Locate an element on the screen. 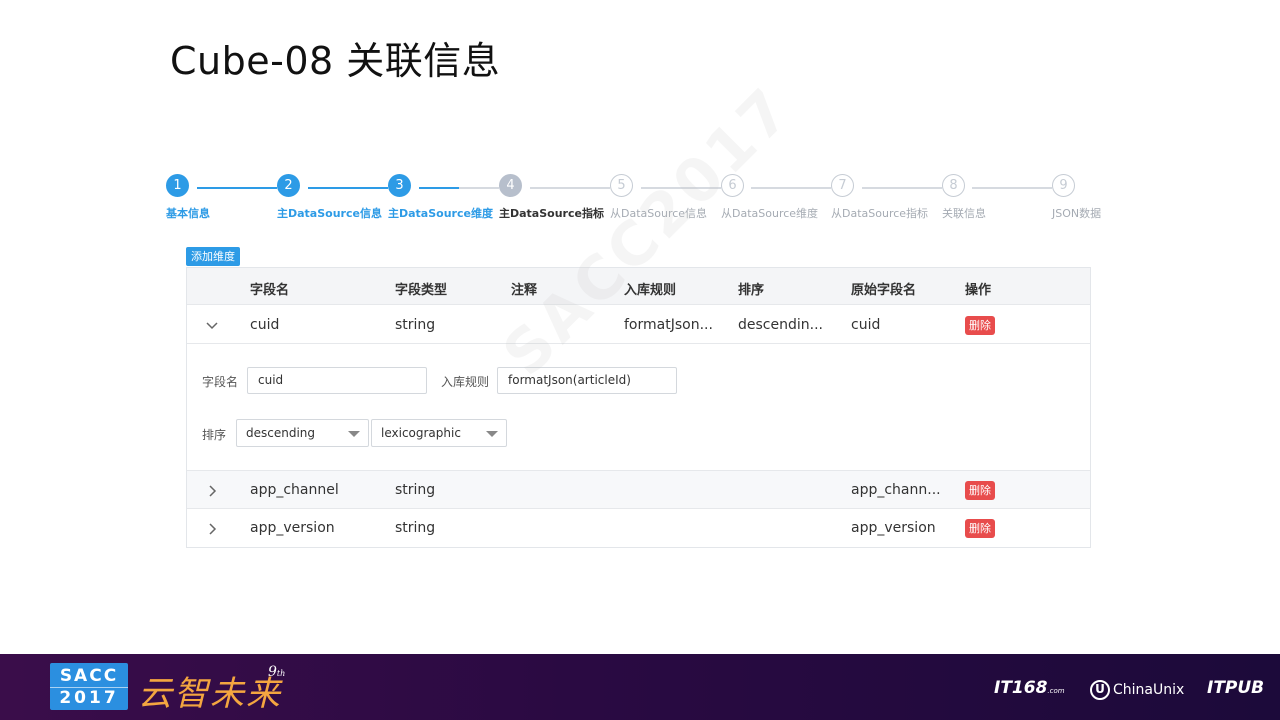 The width and height of the screenshot is (1280, 720). sort-label: 排序 is located at coordinates (214, 435).